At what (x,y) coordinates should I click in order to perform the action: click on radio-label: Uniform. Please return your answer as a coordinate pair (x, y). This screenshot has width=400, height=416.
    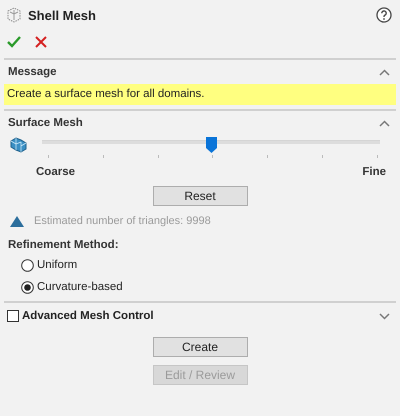
    Looking at the image, I should click on (57, 265).